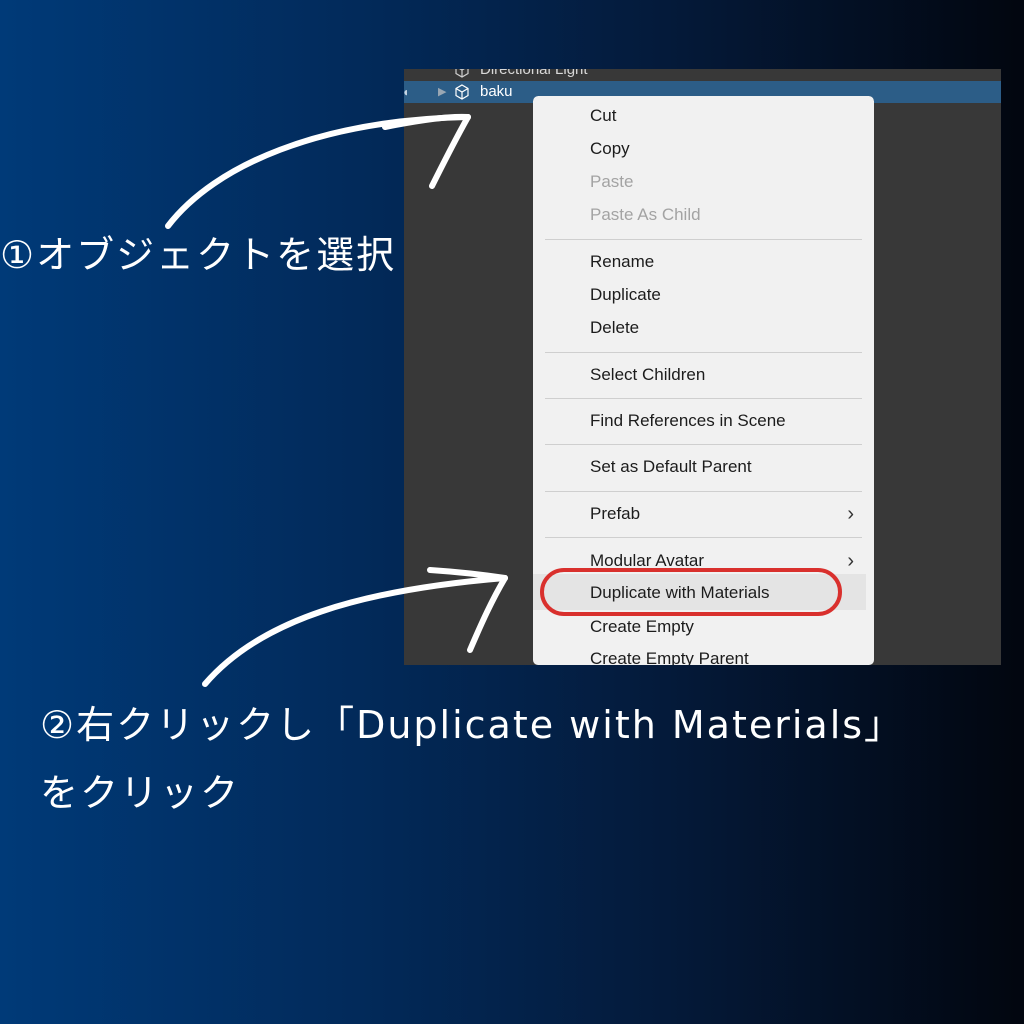 The height and width of the screenshot is (1024, 1024). What do you see at coordinates (472, 725) in the screenshot?
I see `step-2-caption-line-1: ②右クリックし「Duplicate with Materials」` at bounding box center [472, 725].